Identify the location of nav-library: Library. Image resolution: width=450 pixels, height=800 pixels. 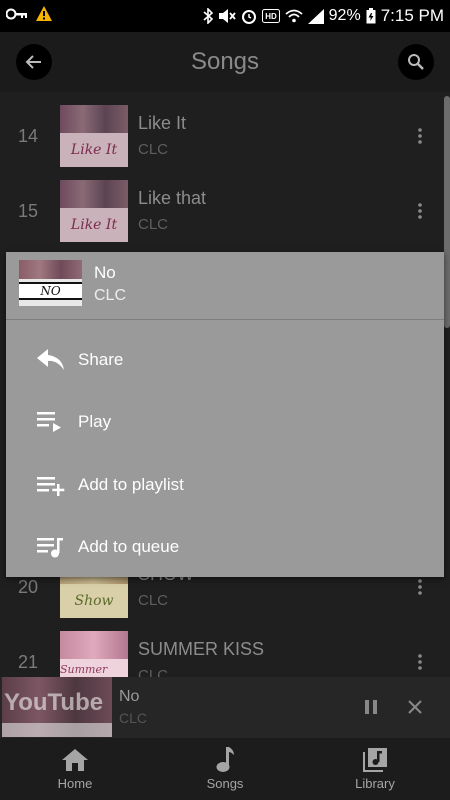
(375, 769).